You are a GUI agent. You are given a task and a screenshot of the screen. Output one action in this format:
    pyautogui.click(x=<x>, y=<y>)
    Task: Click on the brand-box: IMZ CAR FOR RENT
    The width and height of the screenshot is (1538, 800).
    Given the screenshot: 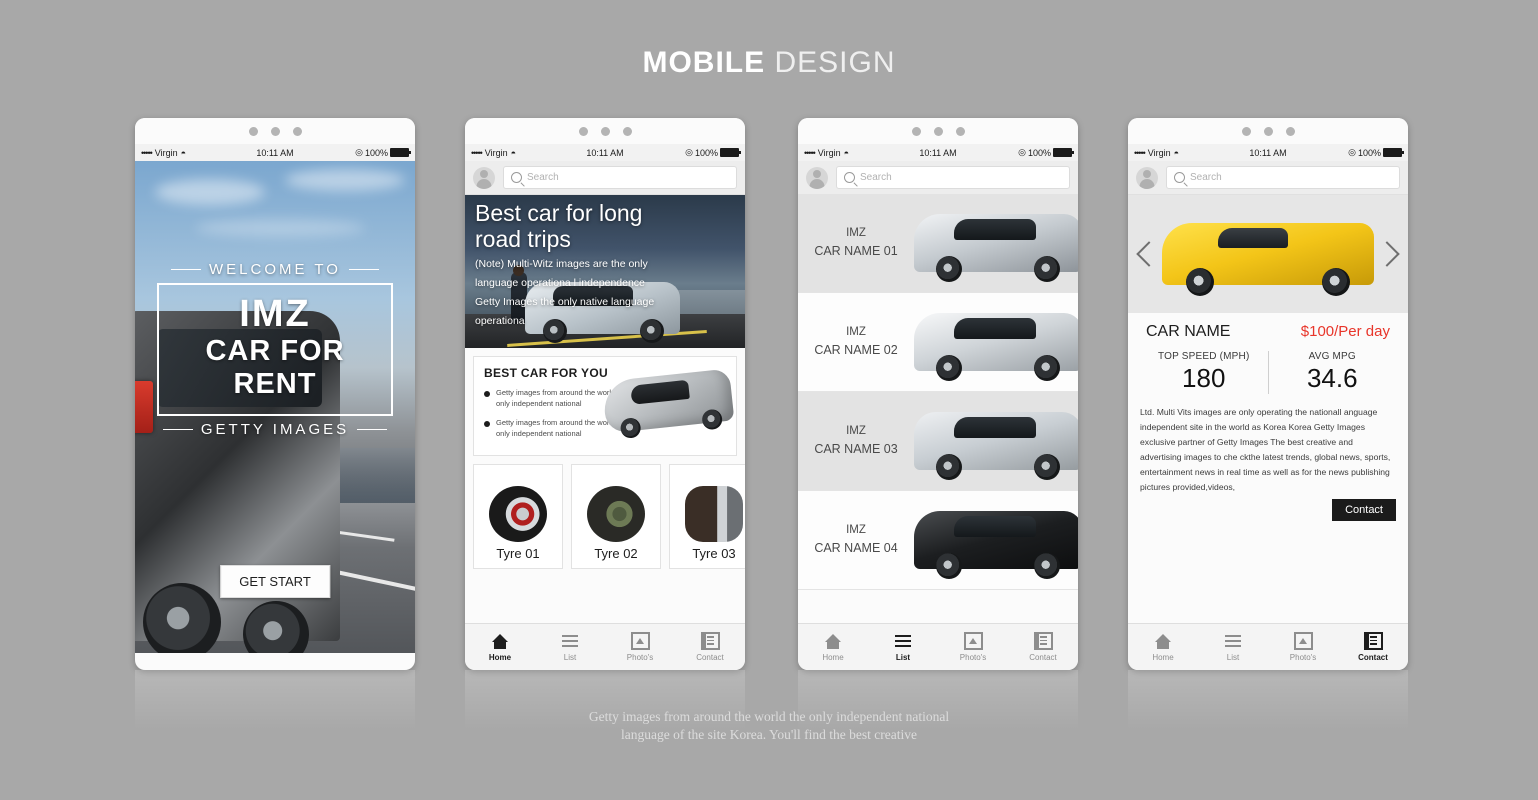 What is the action you would take?
    pyautogui.click(x=275, y=349)
    